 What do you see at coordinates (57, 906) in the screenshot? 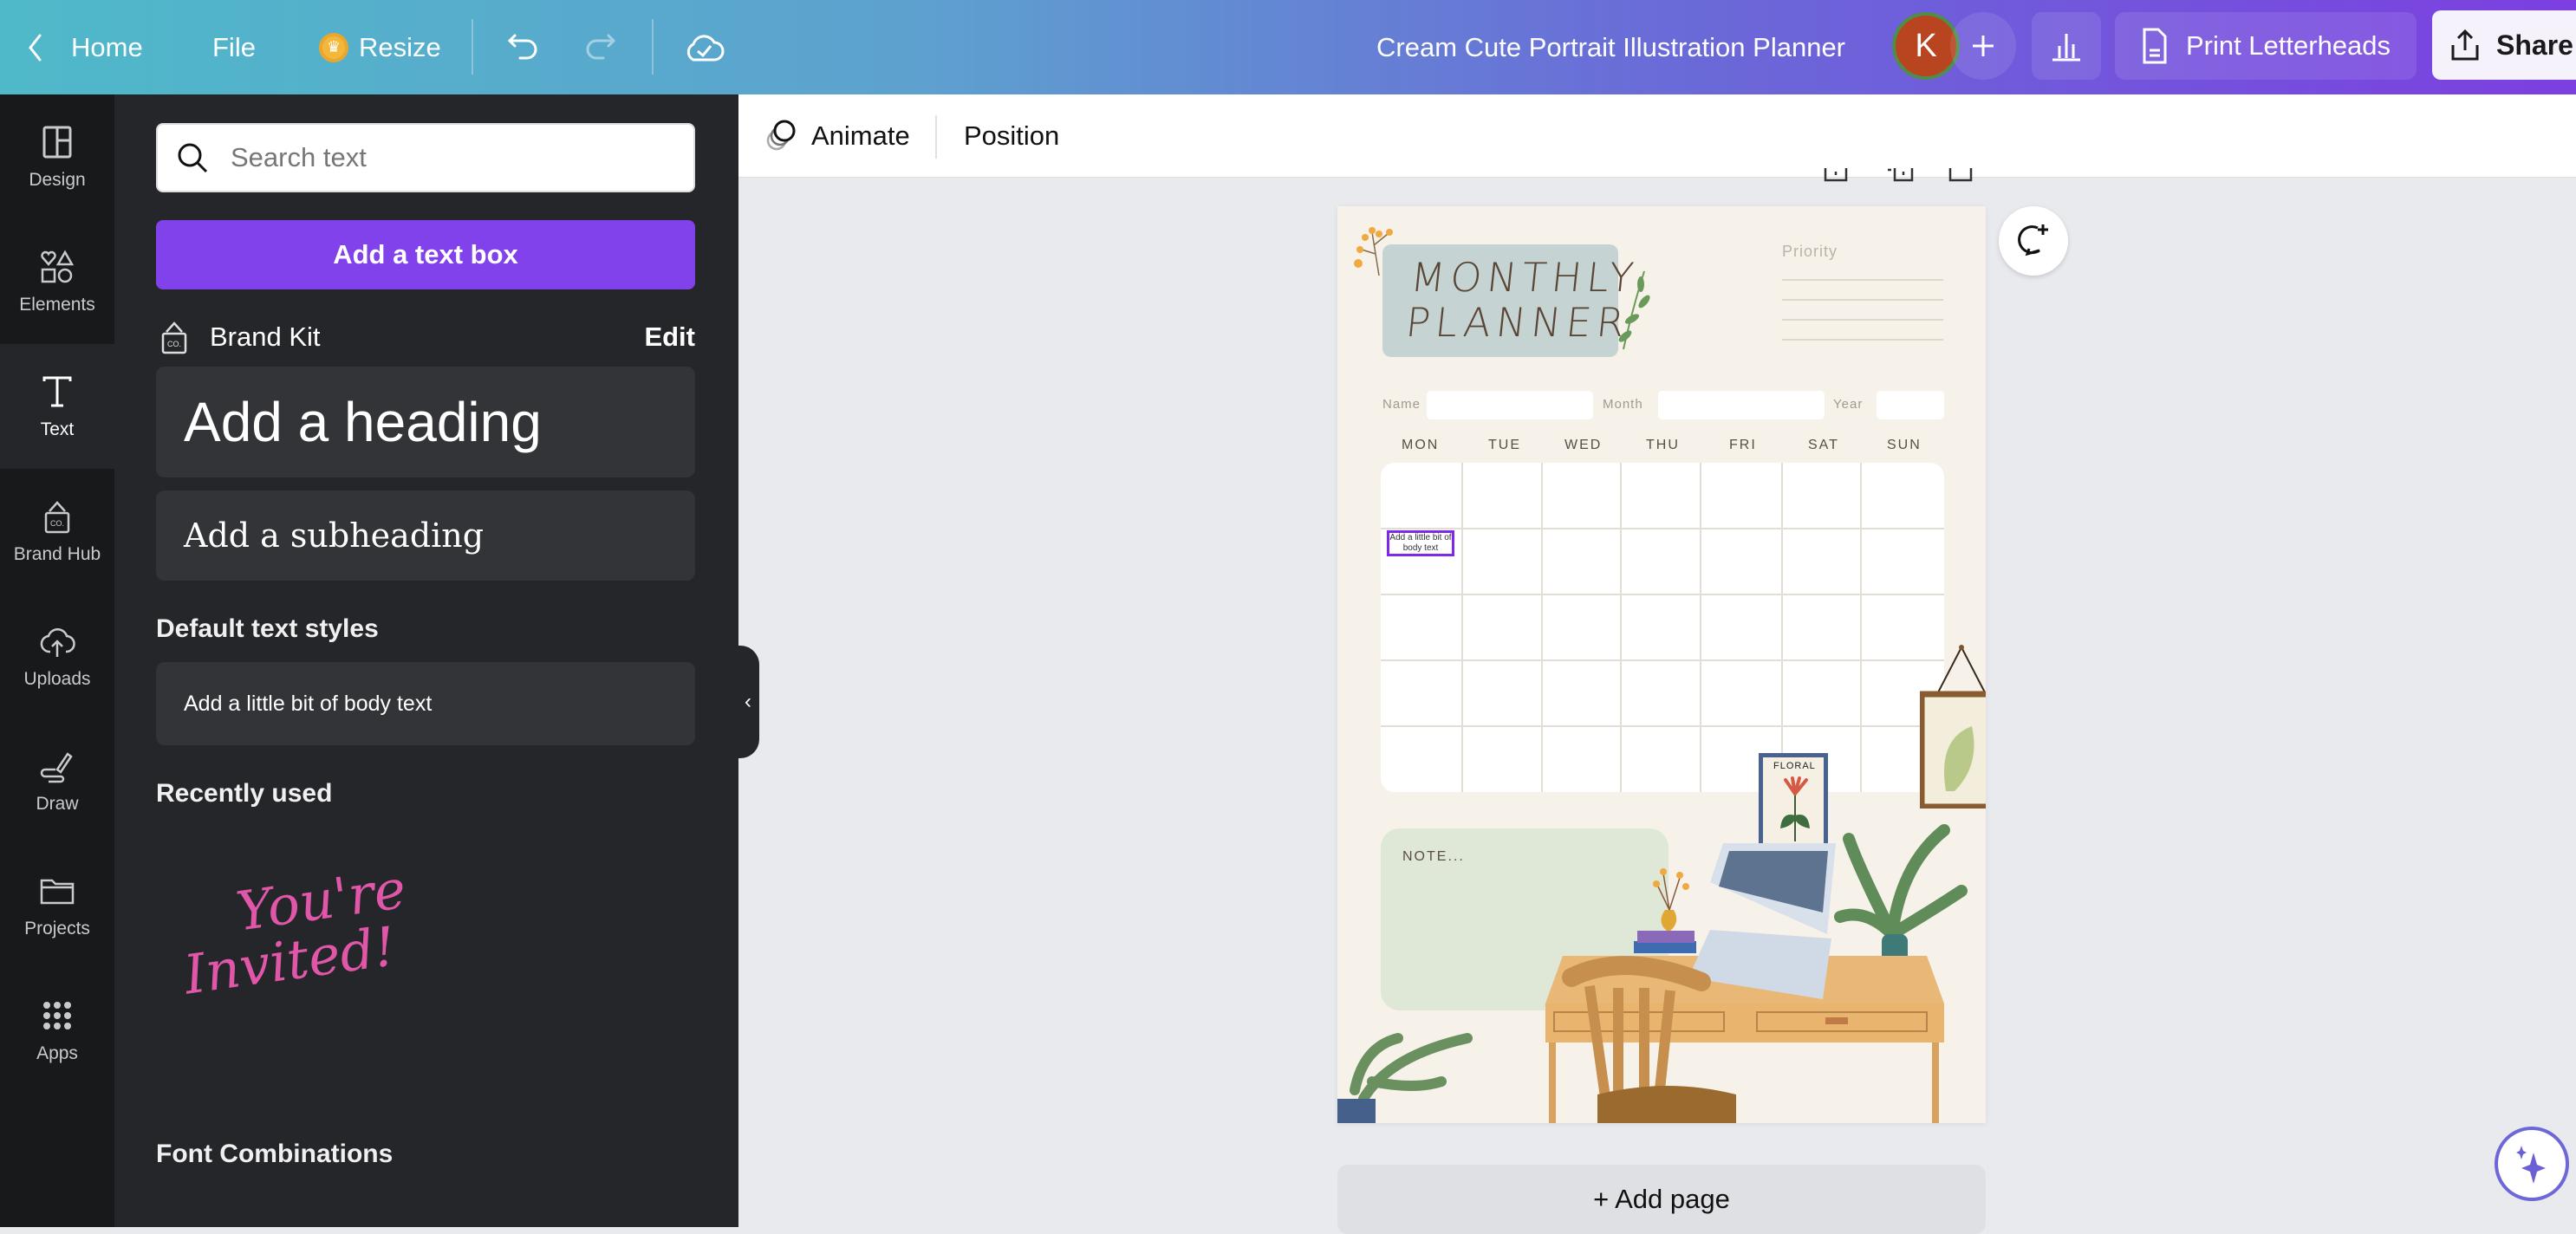
I see `rail-item-projects: Projects` at bounding box center [57, 906].